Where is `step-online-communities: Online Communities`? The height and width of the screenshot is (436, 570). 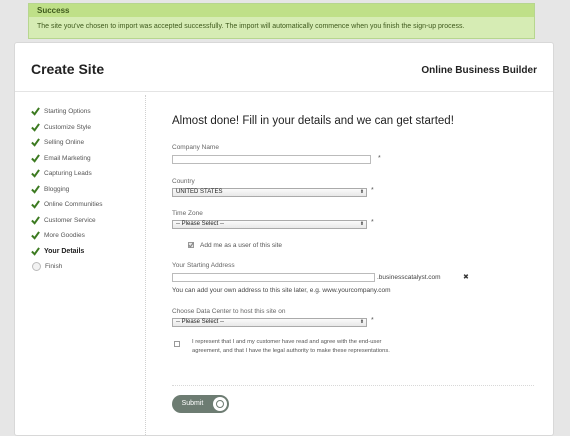 step-online-communities: Online Communities is located at coordinates (86, 205).